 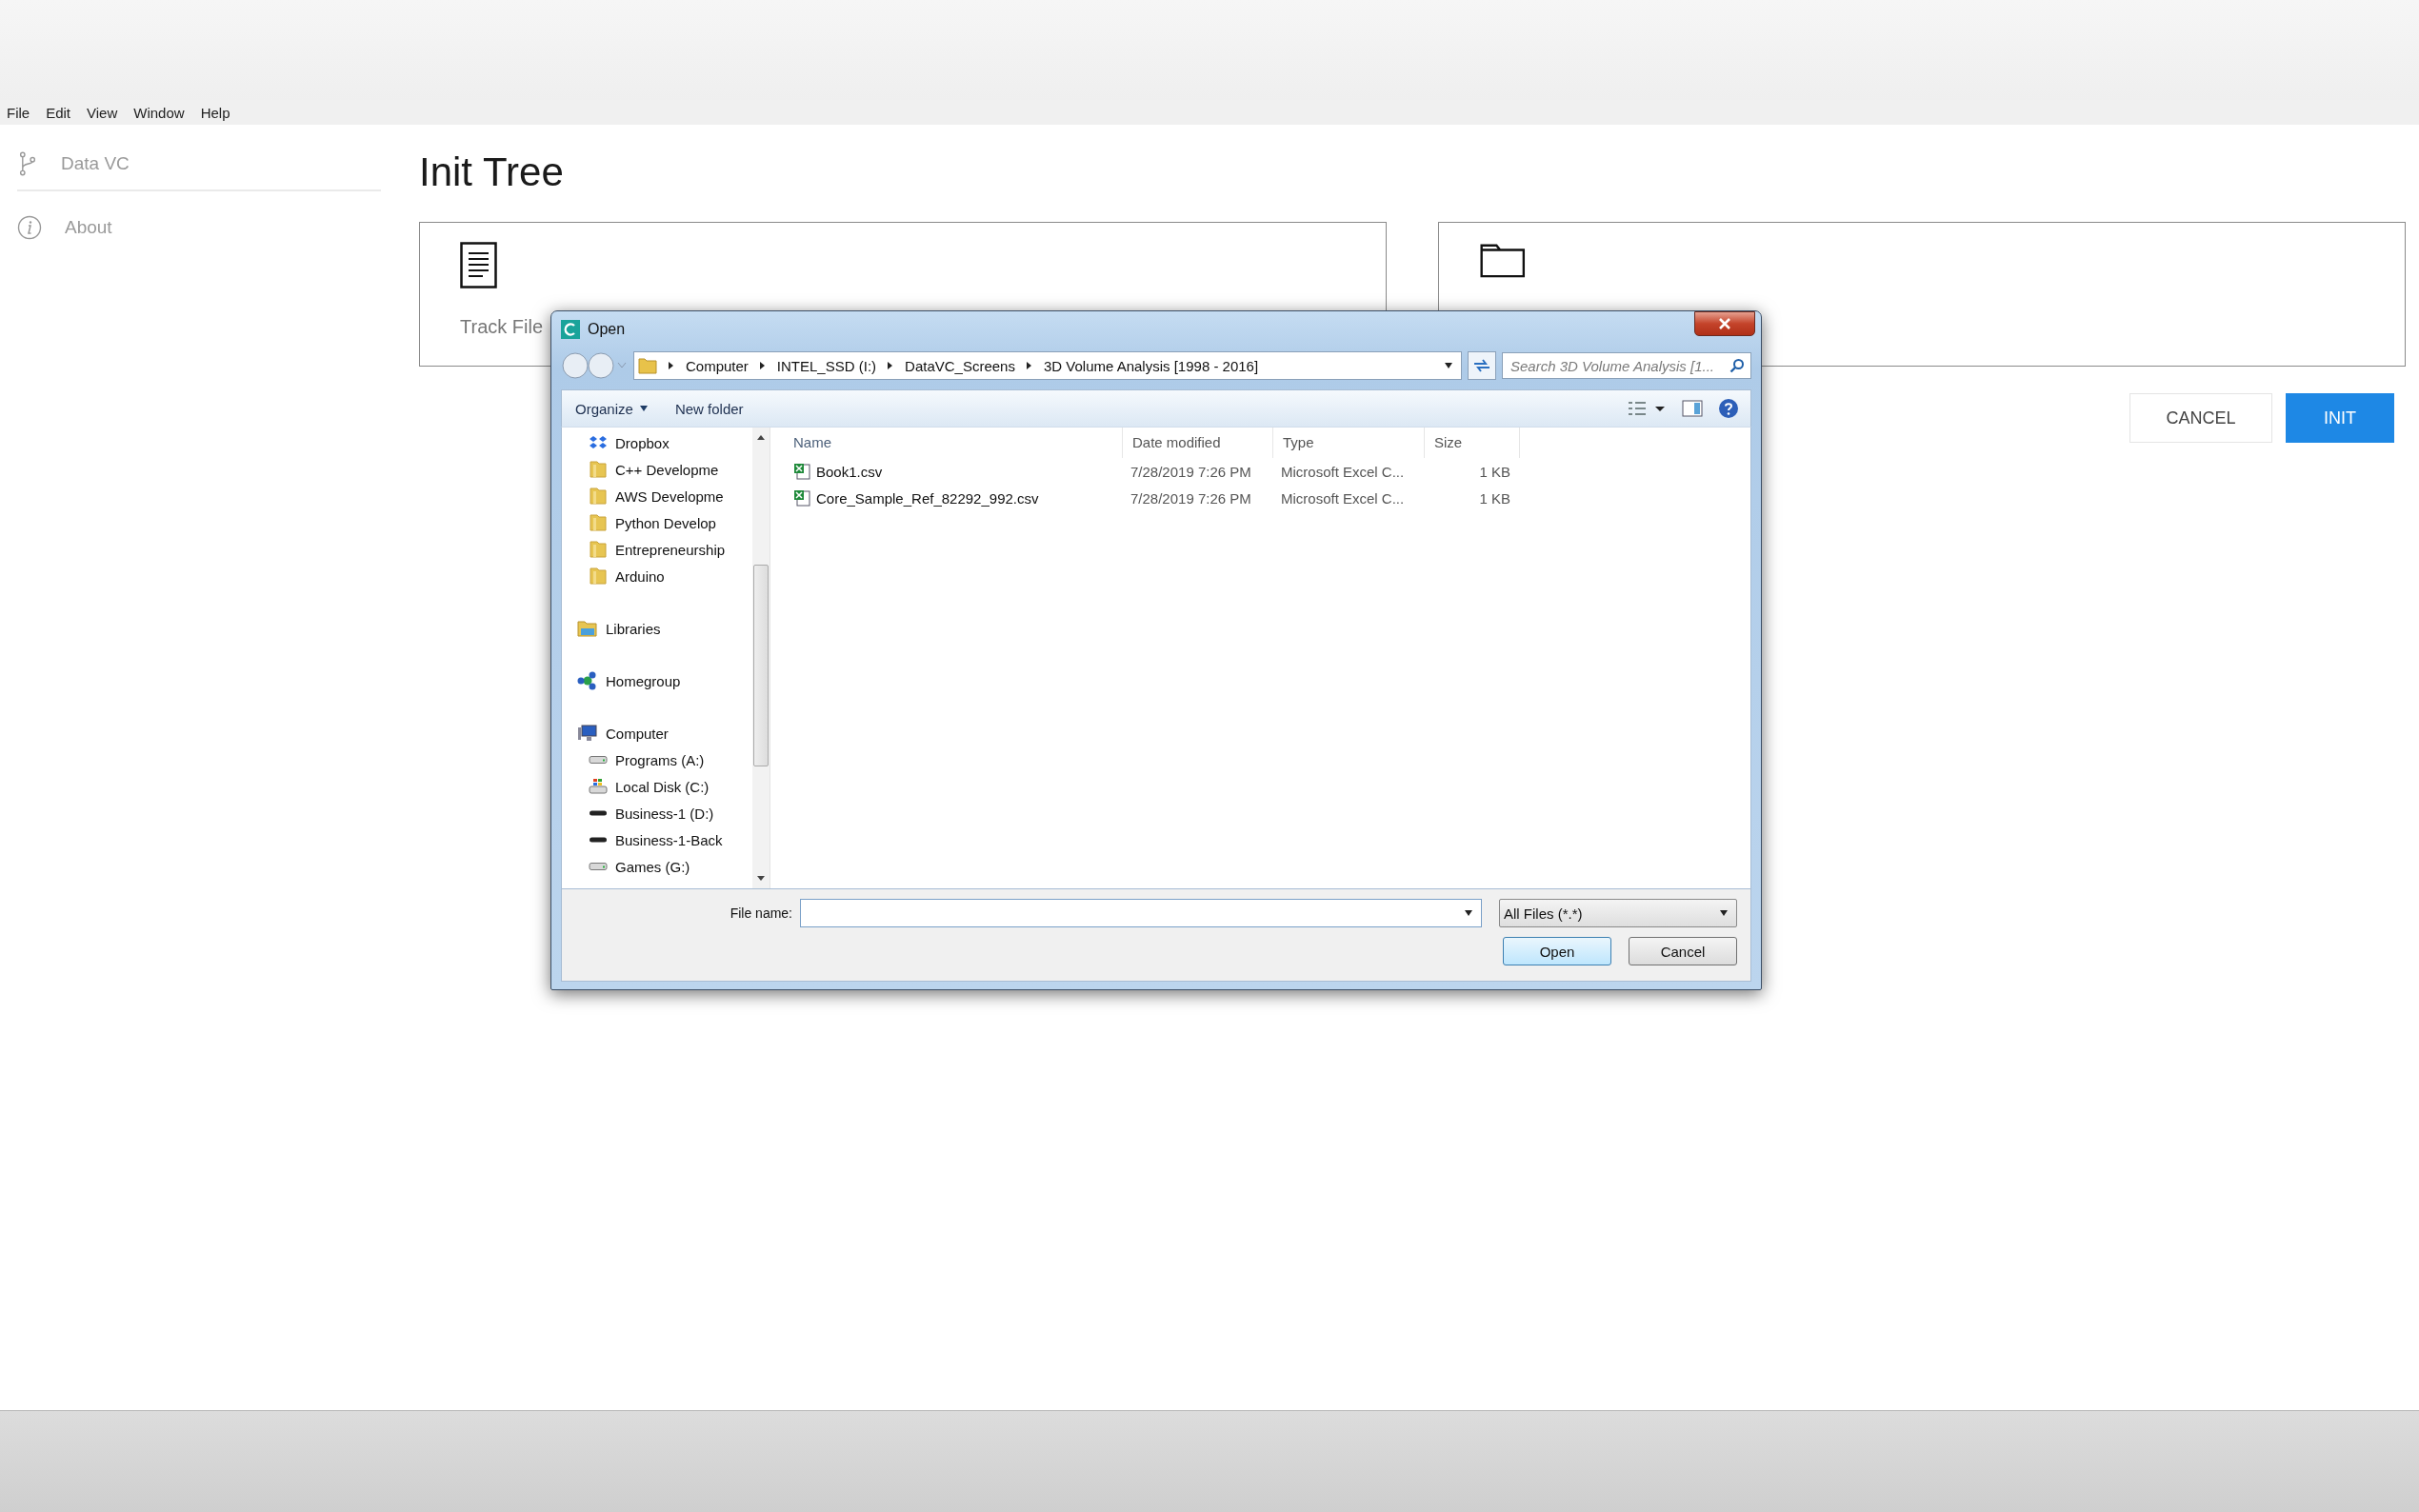 What do you see at coordinates (652, 866) in the screenshot?
I see `nav-item: Games (G:)` at bounding box center [652, 866].